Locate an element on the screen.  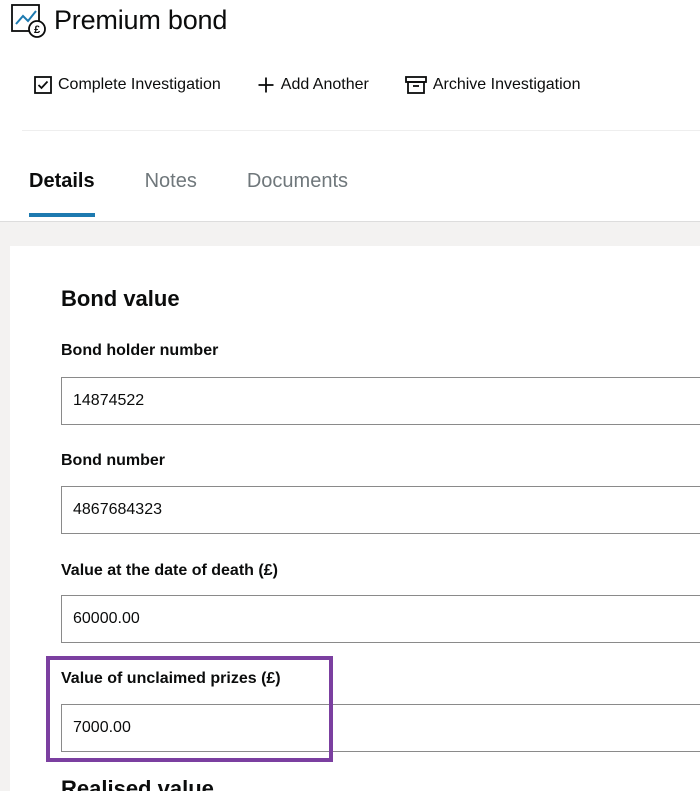
divider is located at coordinates (361, 130).